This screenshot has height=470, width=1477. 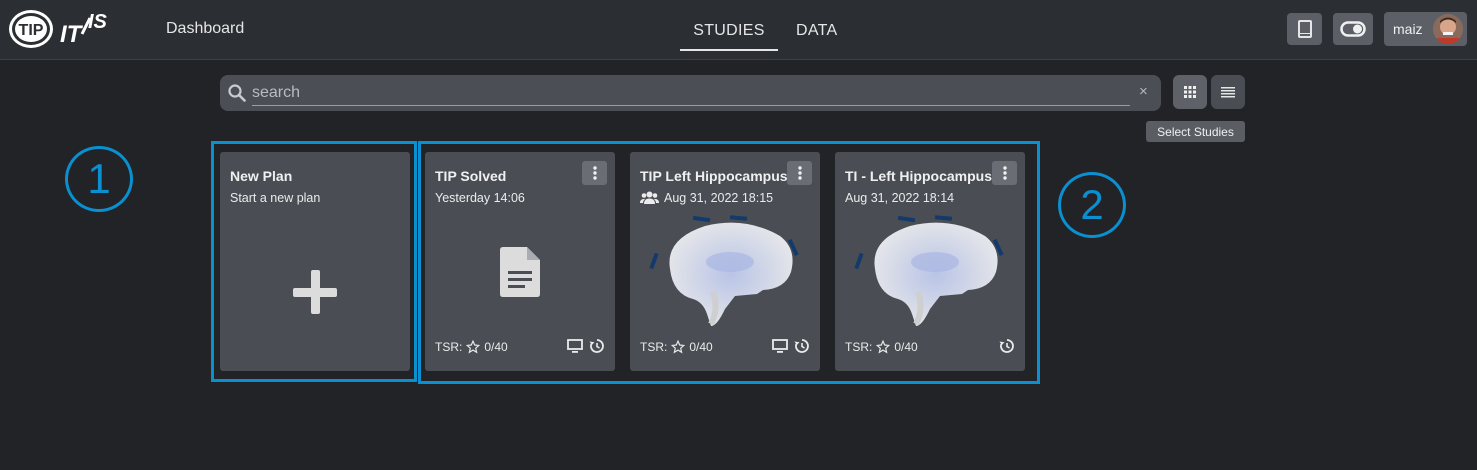 I want to click on svg-text: IS, so click(x=98, y=22).